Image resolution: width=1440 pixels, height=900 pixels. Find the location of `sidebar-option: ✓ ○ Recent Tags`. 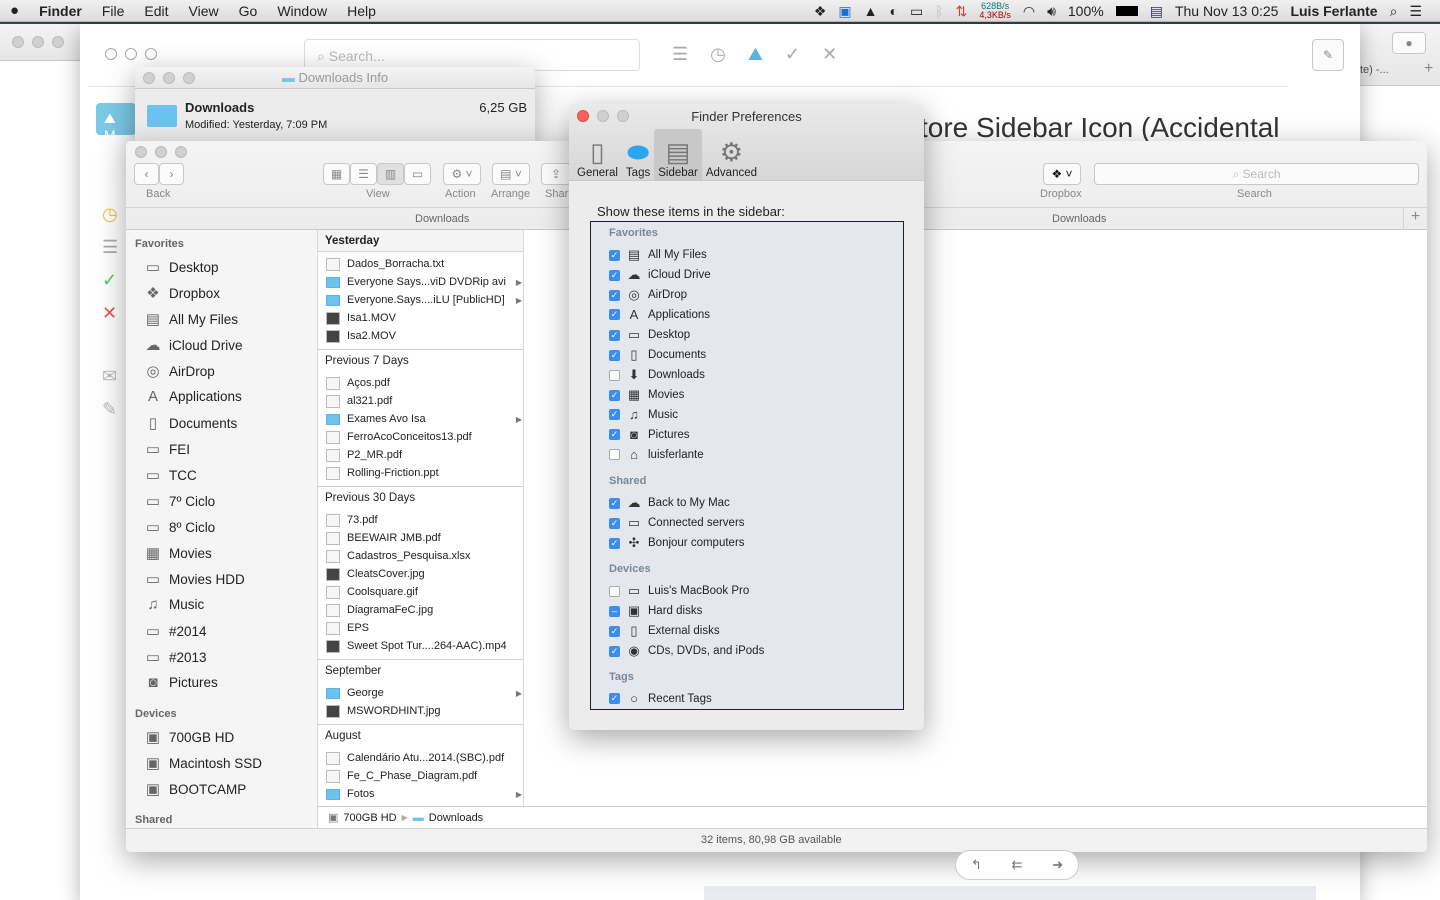

sidebar-option: ✓ ○ Recent Tags is located at coordinates (660, 698).